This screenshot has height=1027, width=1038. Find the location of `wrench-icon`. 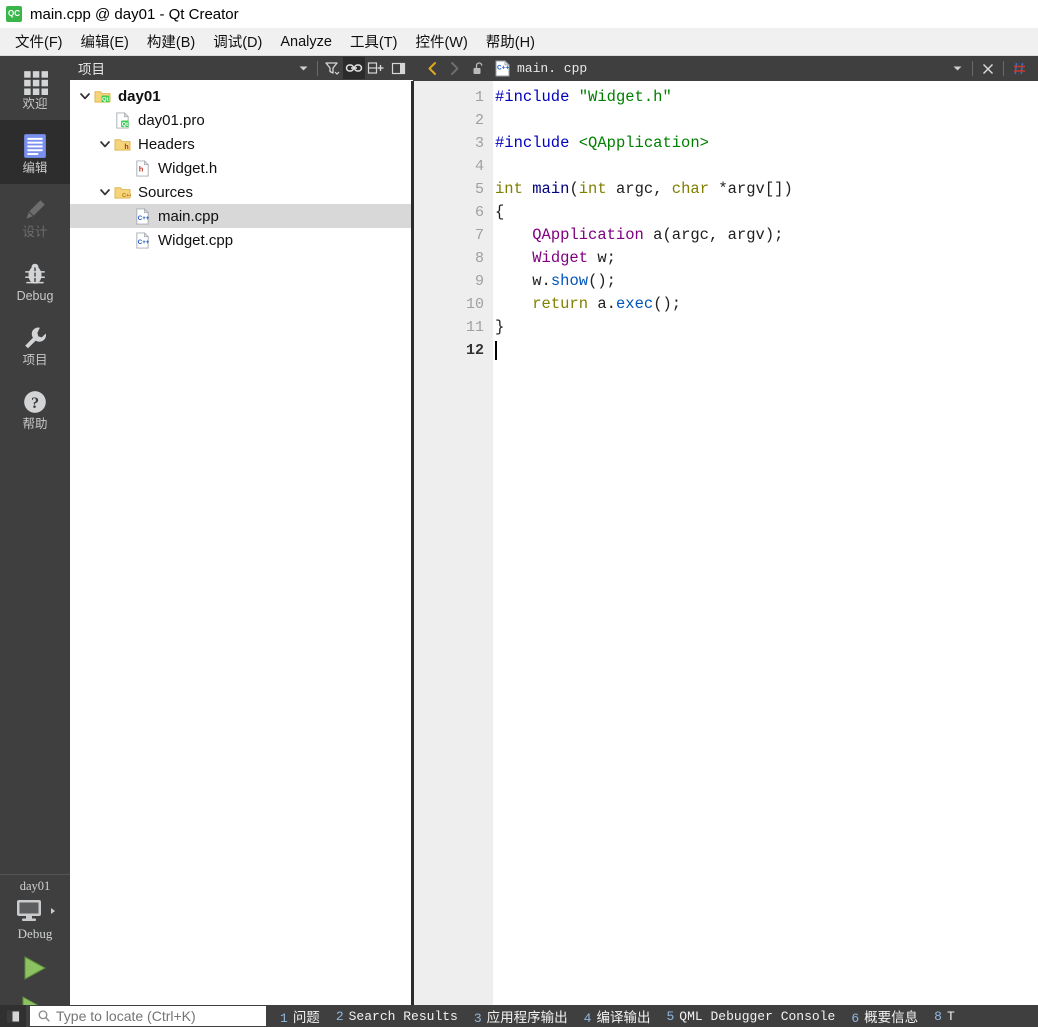

wrench-icon is located at coordinates (35, 338).